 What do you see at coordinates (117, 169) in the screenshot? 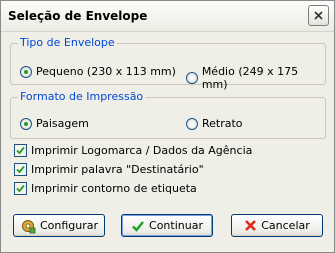
I see `checkbox-destinatario-label: Imprimir palavra "Destinatário"` at bounding box center [117, 169].